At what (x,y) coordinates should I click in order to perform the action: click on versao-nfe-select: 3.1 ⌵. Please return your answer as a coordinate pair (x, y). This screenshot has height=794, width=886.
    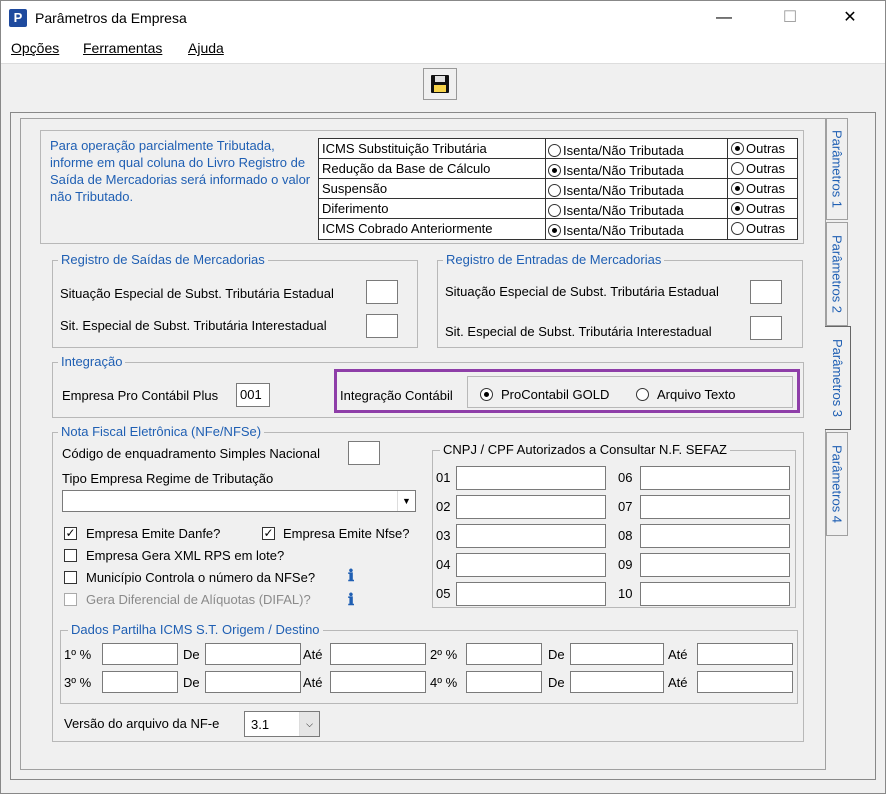
    Looking at the image, I should click on (282, 724).